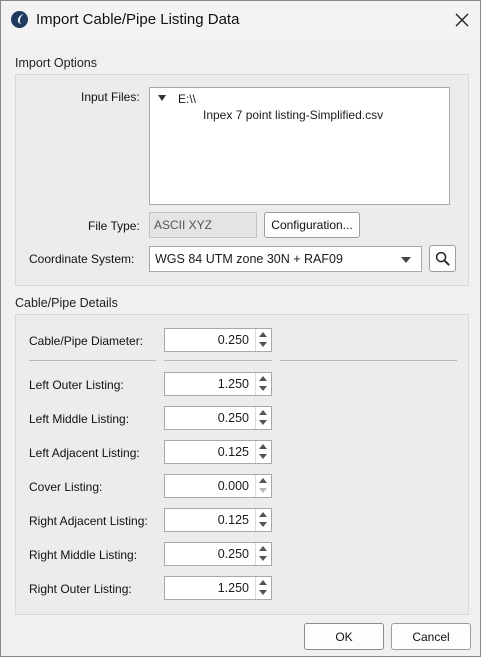 This screenshot has width=481, height=657. I want to click on cover-spin-buttons, so click(263, 486).